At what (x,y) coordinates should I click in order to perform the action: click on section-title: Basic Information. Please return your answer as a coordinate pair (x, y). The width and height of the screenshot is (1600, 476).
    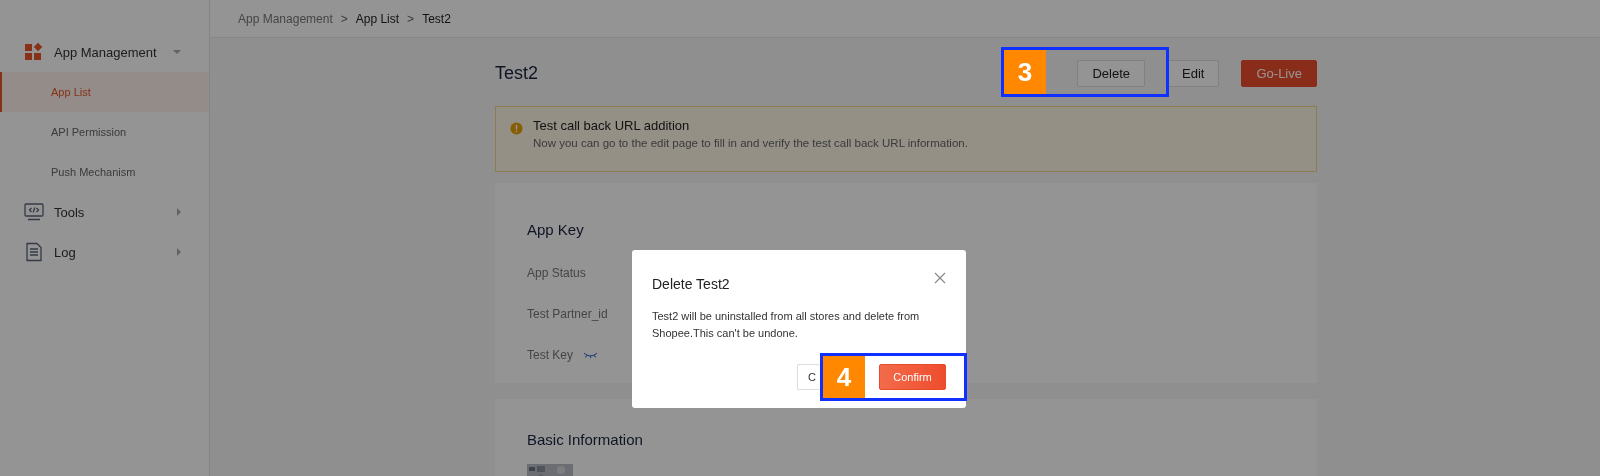
    Looking at the image, I should click on (585, 439).